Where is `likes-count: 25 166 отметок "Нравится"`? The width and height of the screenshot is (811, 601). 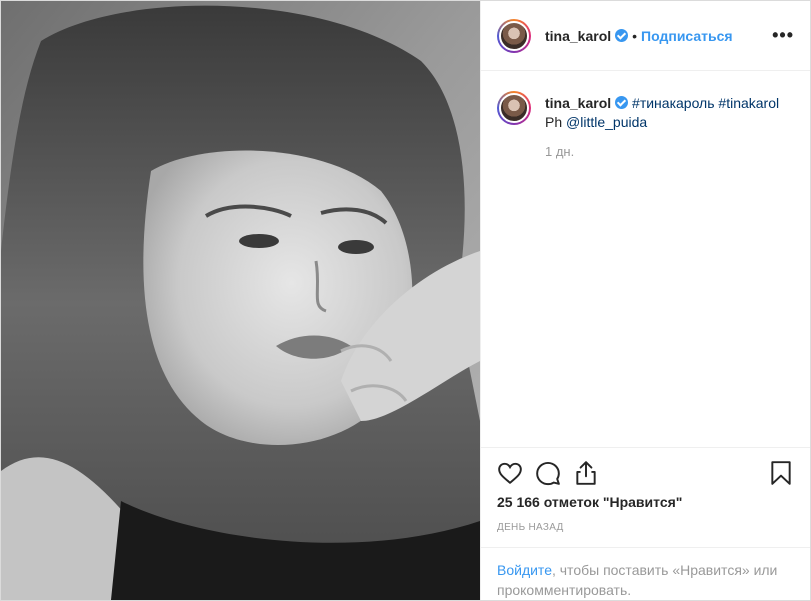 likes-count: 25 166 отметок "Нравится" is located at coordinates (645, 502).